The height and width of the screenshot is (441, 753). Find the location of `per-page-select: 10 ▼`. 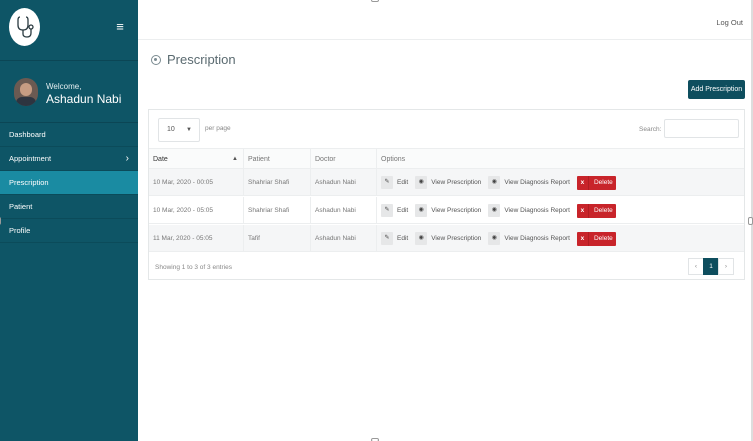

per-page-select: 10 ▼ is located at coordinates (179, 130).